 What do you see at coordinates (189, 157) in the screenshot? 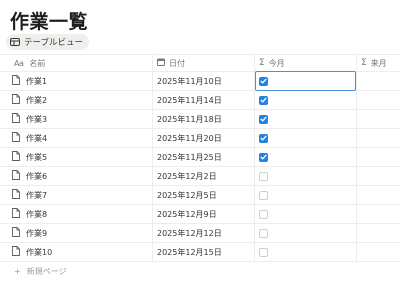
I see `row-date: 2025年11月25日` at bounding box center [189, 157].